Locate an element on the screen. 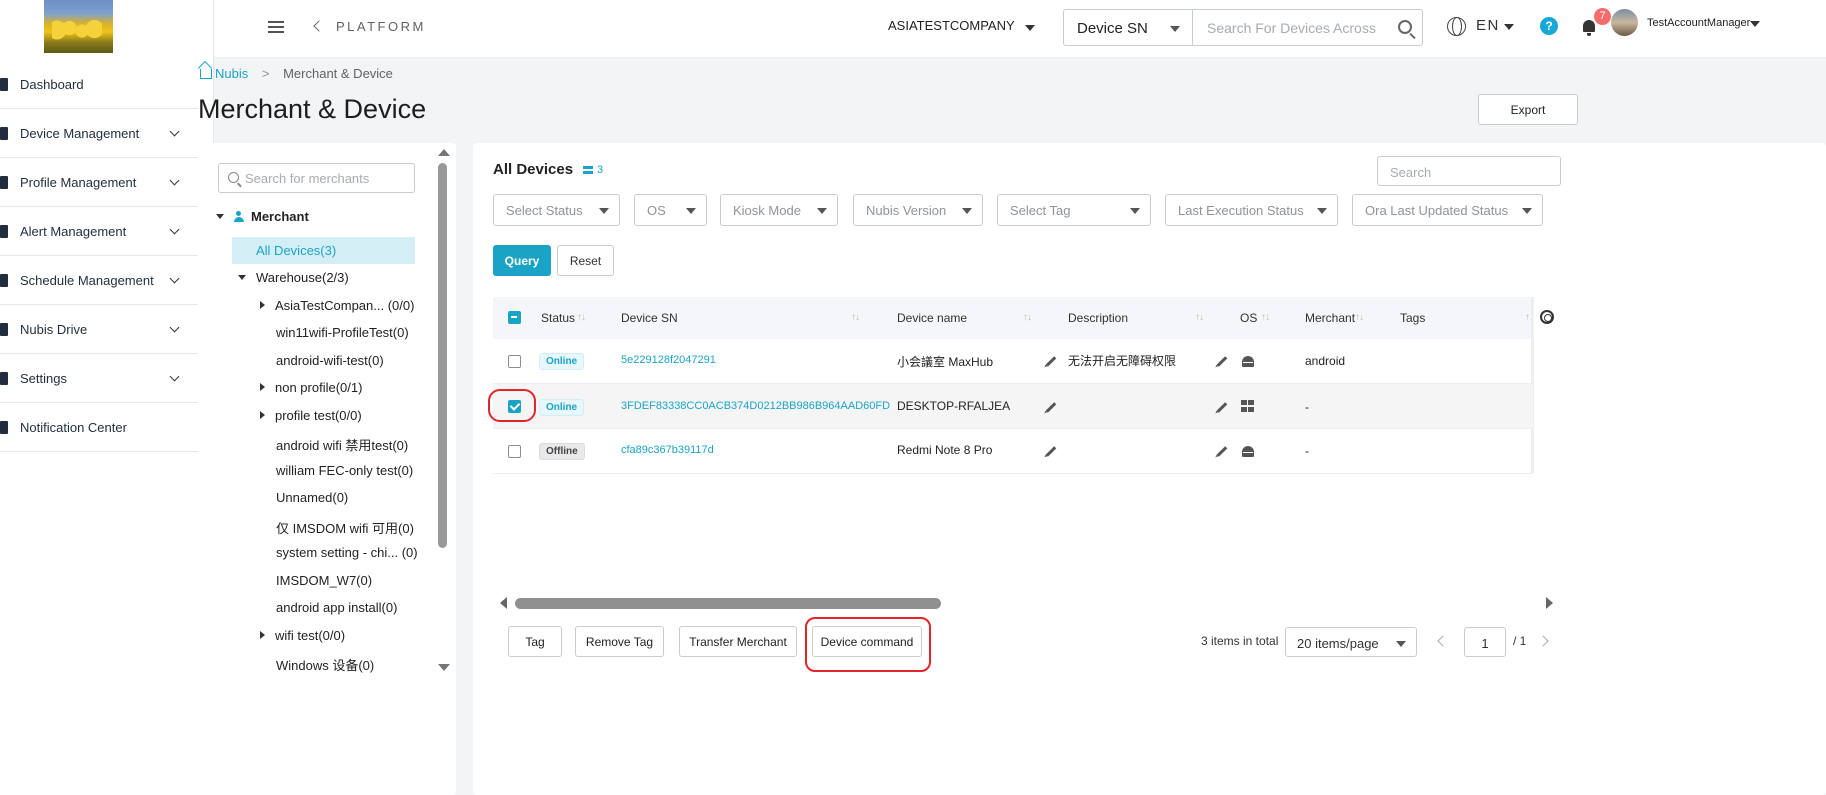  chevron-left-icon is located at coordinates (319, 26).